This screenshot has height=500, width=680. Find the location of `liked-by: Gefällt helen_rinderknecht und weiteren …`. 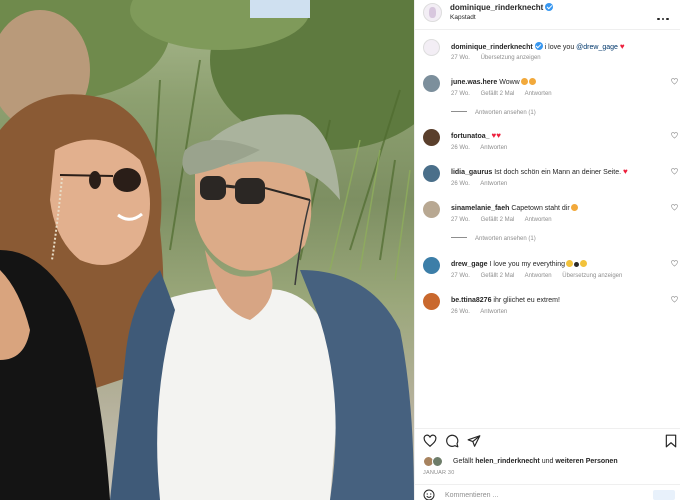

liked-by: Gefällt helen_rinderknecht und weiteren … is located at coordinates (548, 462).